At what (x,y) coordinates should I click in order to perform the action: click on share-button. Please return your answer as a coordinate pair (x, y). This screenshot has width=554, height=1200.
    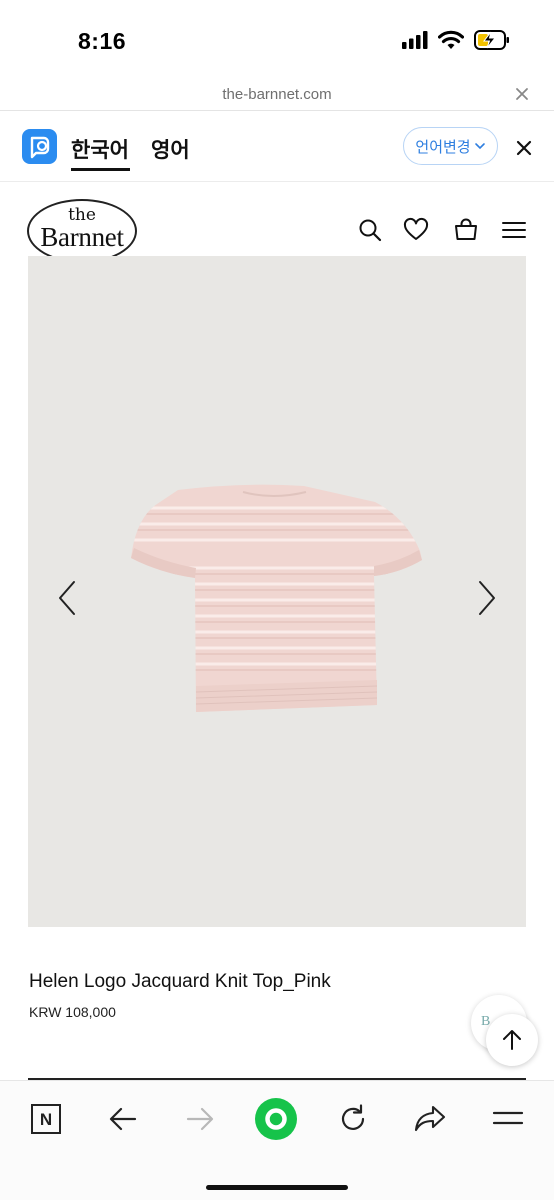
    Looking at the image, I should click on (430, 1119).